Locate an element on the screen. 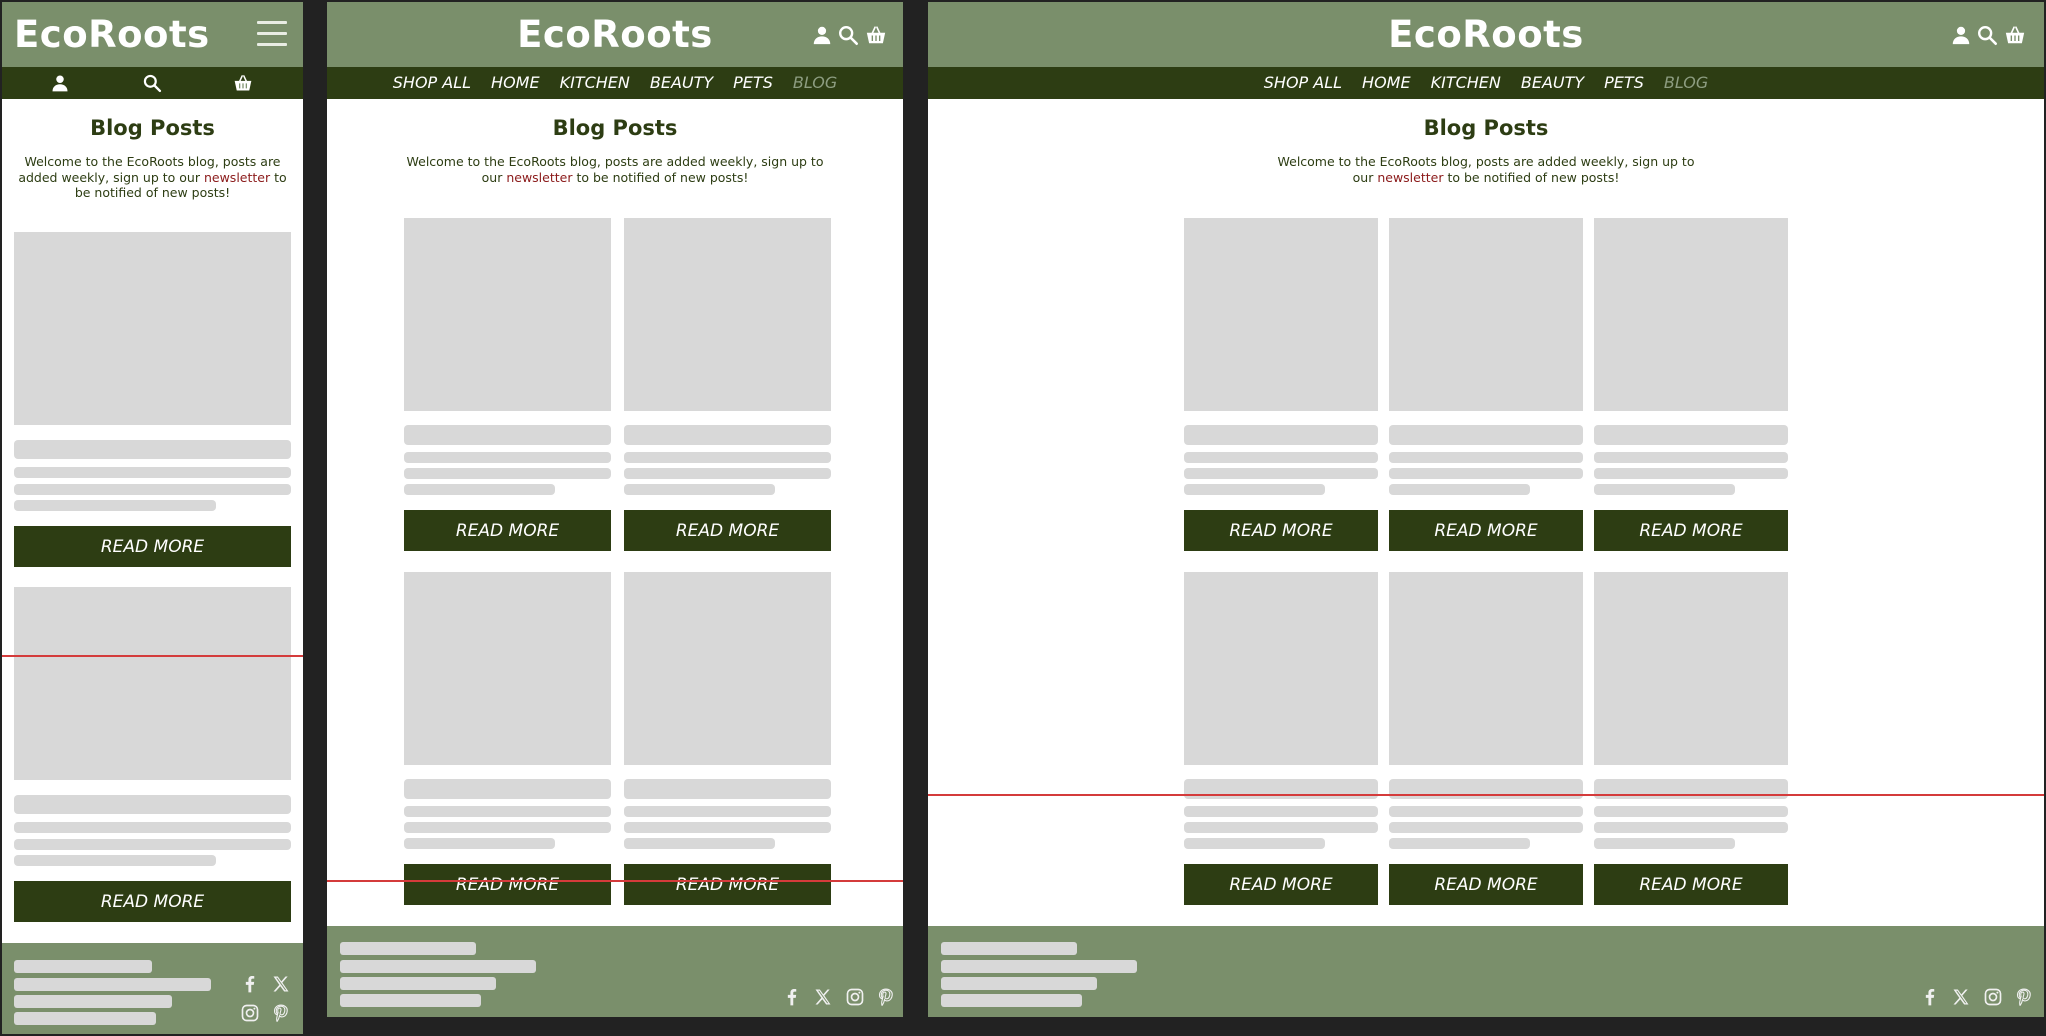  site-footer is located at coordinates (615, 971).